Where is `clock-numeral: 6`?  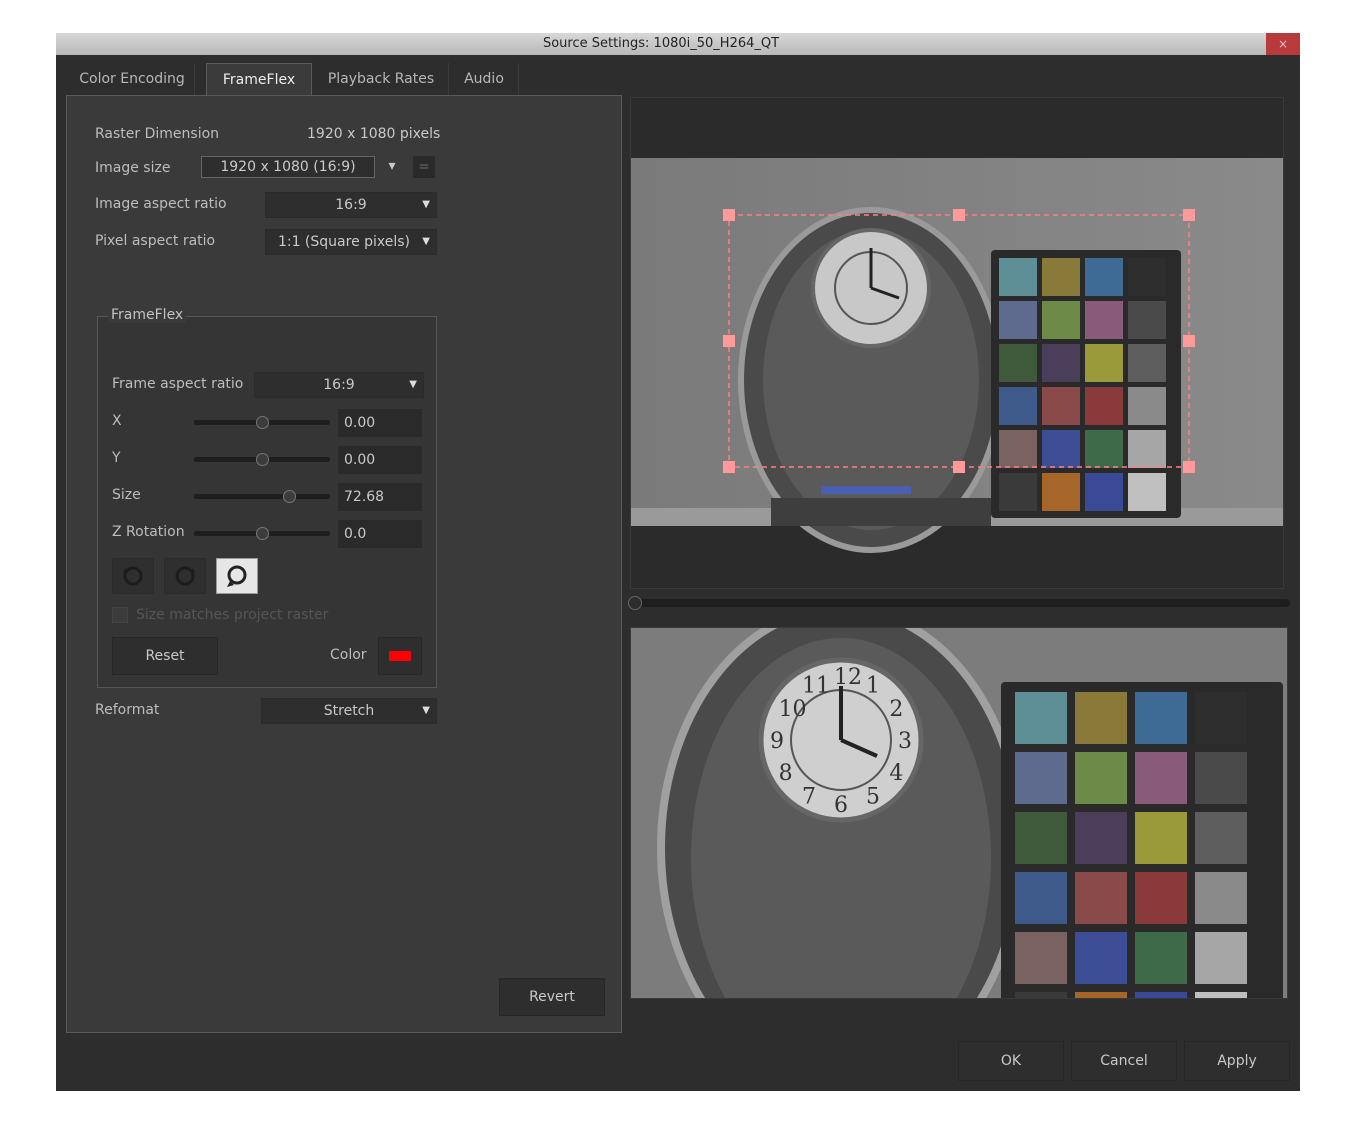 clock-numeral: 6 is located at coordinates (841, 805).